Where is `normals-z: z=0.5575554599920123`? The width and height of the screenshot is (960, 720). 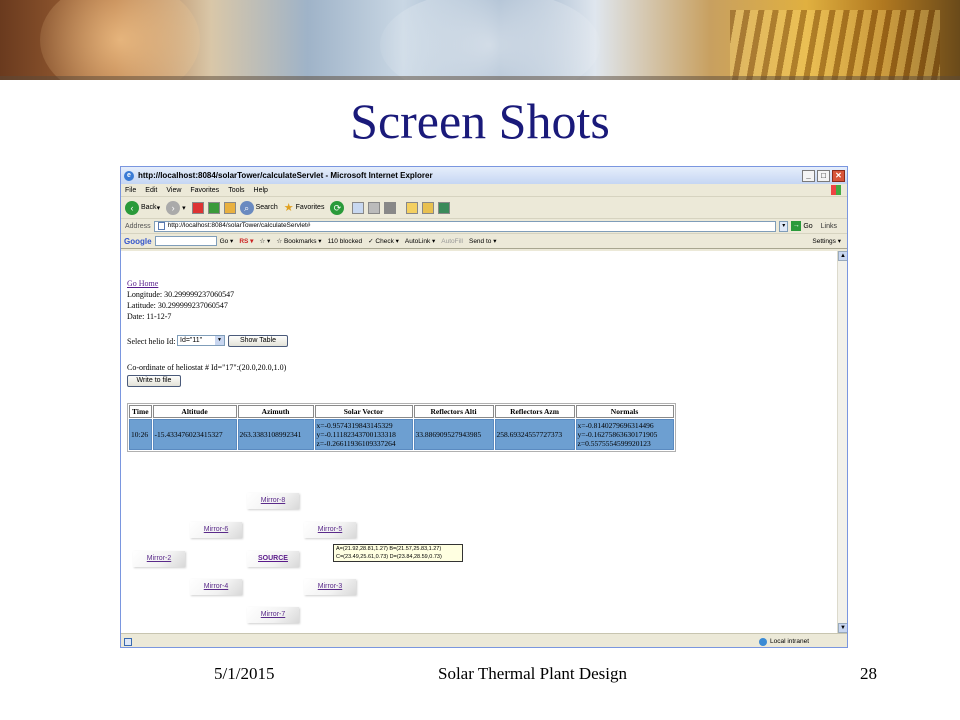
normals-z: z=0.5575554599920123 is located at coordinates (614, 443).